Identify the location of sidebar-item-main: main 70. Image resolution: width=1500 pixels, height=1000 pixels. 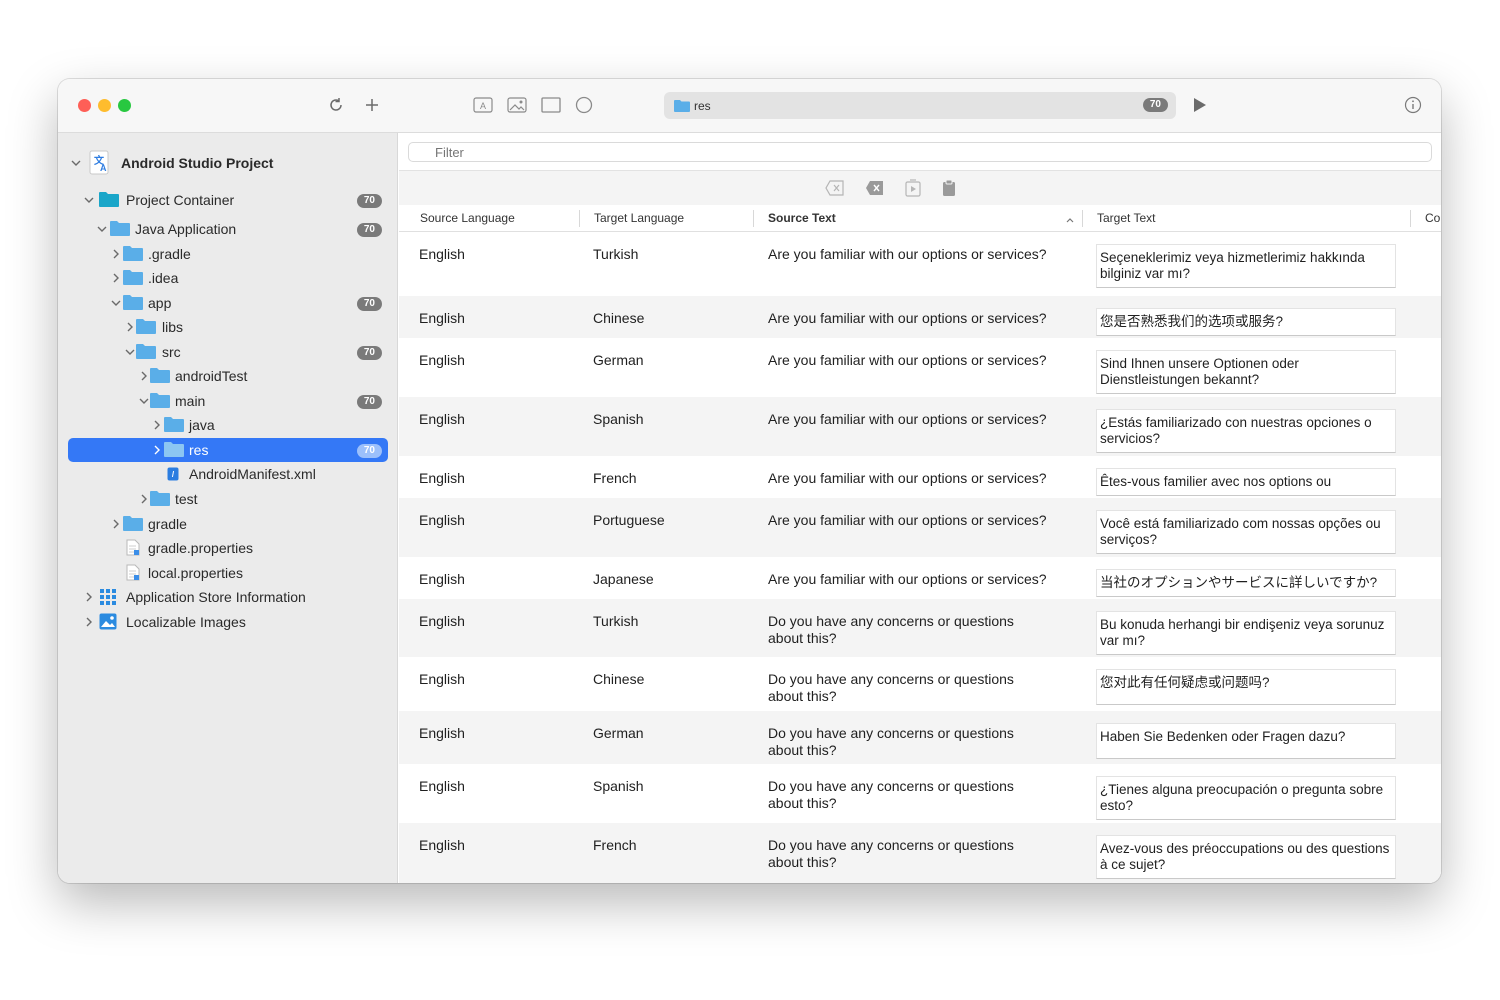
(228, 401).